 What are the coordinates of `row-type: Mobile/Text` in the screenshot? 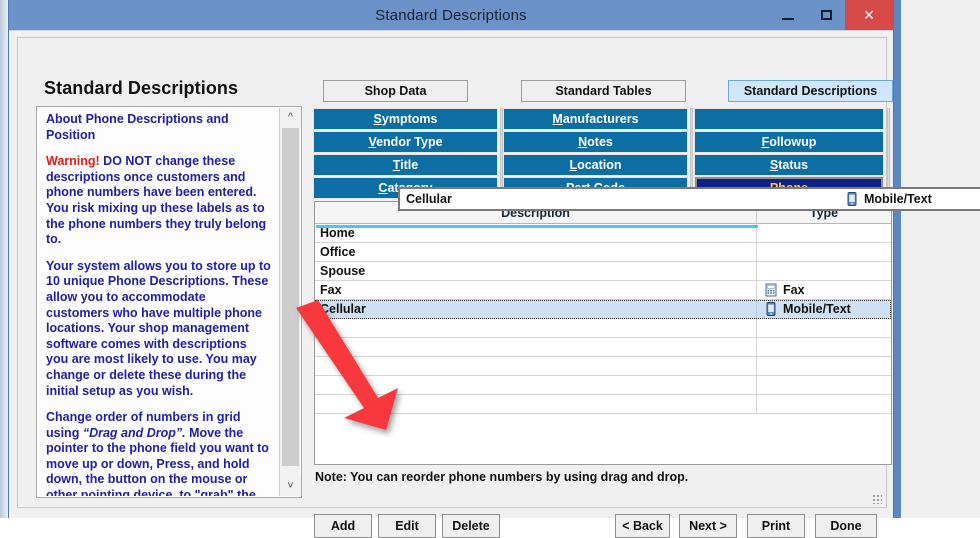 It's located at (824, 309).